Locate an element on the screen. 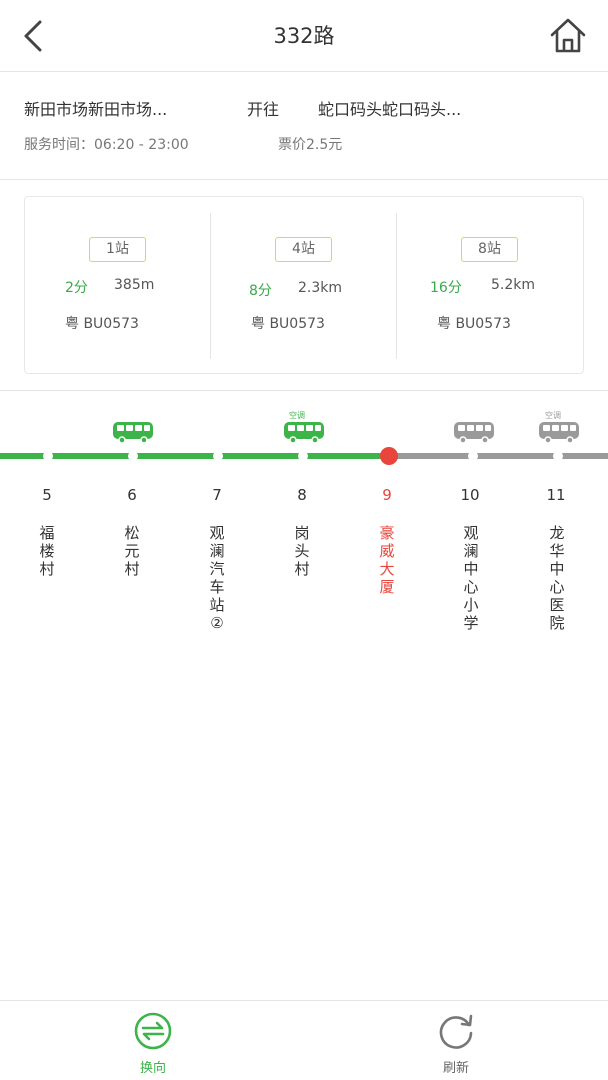 The image size is (608, 1080). switch-direction-button: 换向 is located at coordinates (153, 1041).